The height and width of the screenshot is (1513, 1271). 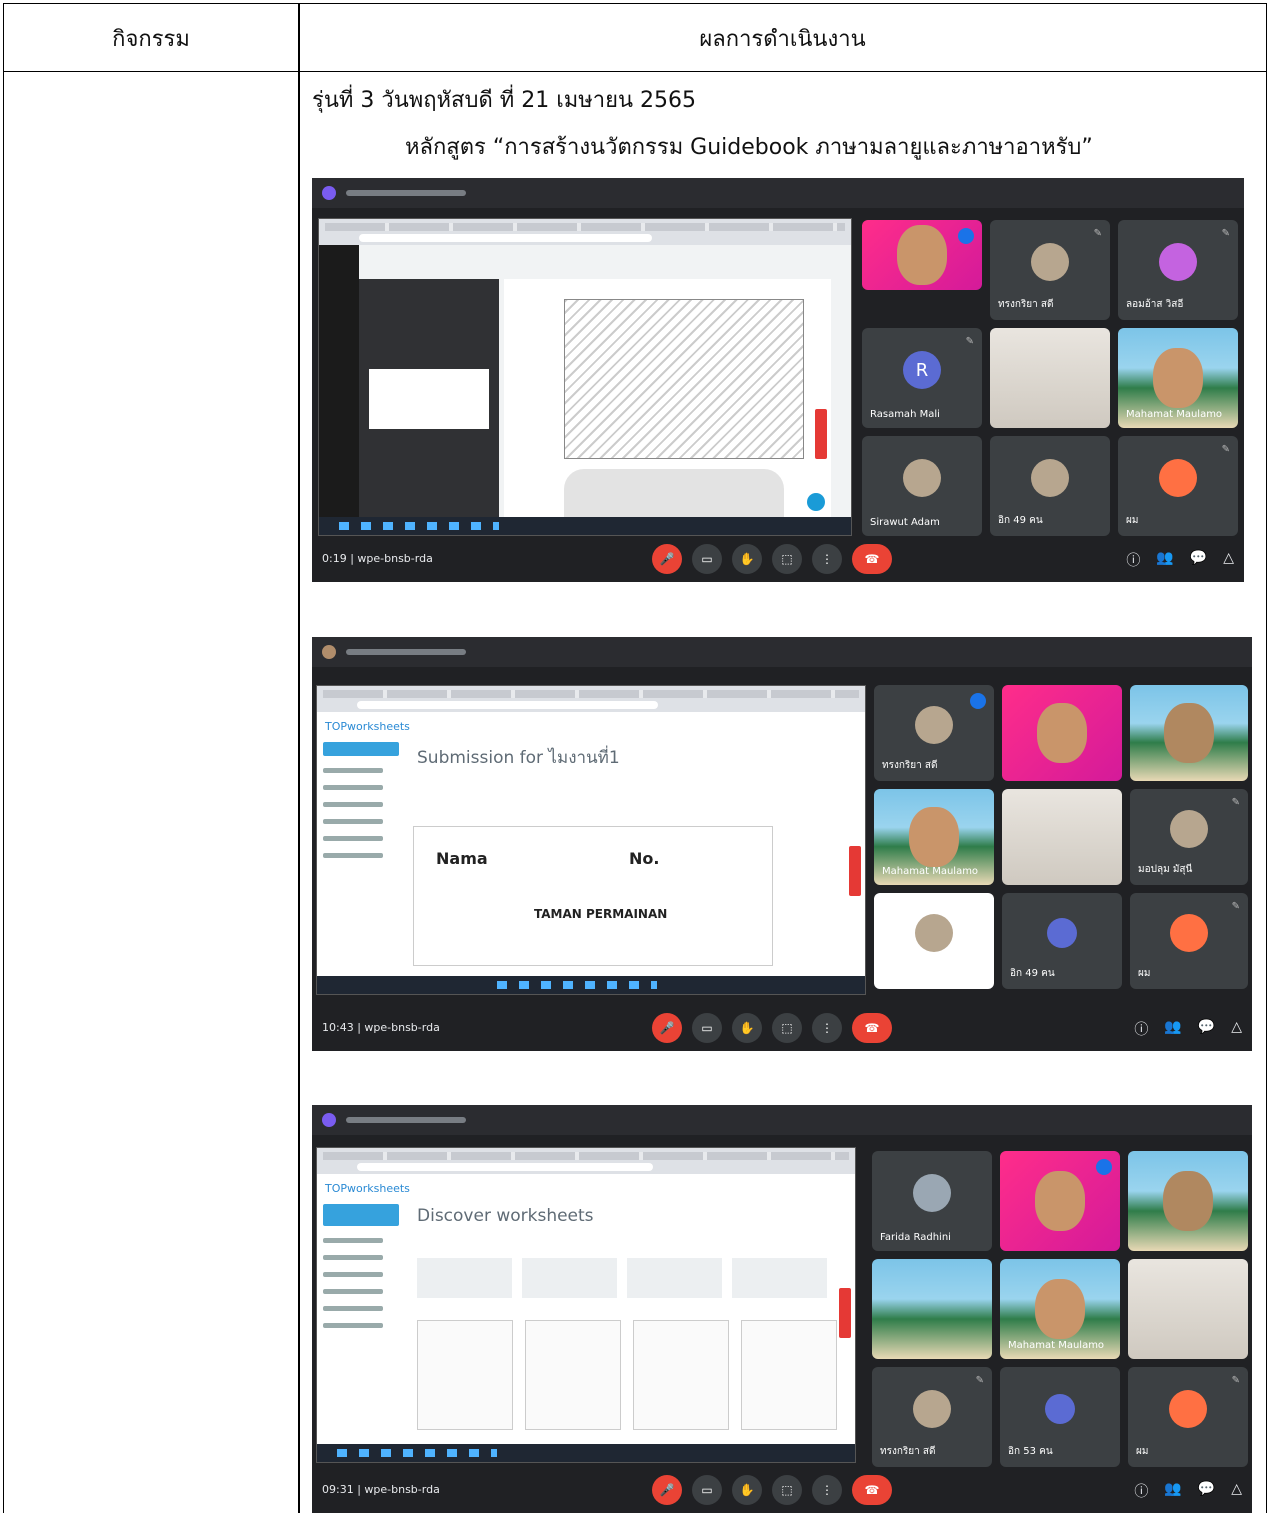 What do you see at coordinates (1189, 837) in the screenshot?
I see `participant-tile: ✎ มอปลุม มัสุนี` at bounding box center [1189, 837].